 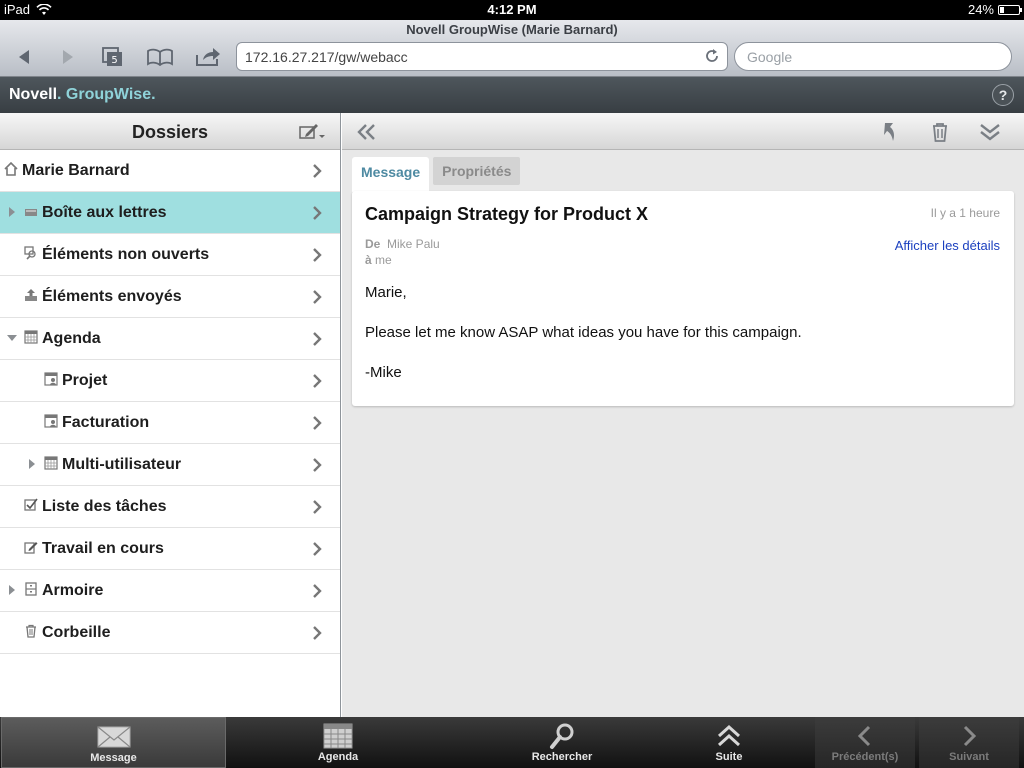 What do you see at coordinates (170, 423) in the screenshot?
I see `folder-item-facturation: Facturation` at bounding box center [170, 423].